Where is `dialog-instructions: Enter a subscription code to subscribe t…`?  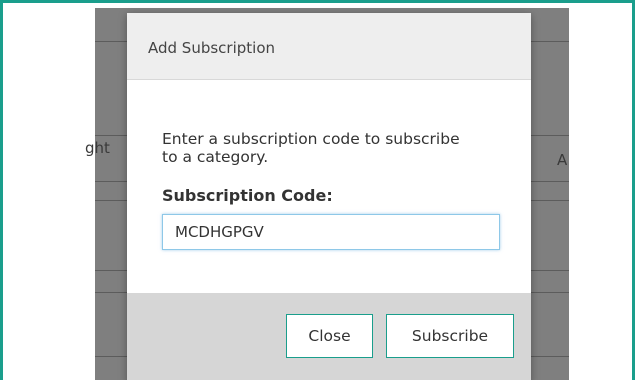
dialog-instructions: Enter a subscription code to subscribe t… is located at coordinates (311, 148).